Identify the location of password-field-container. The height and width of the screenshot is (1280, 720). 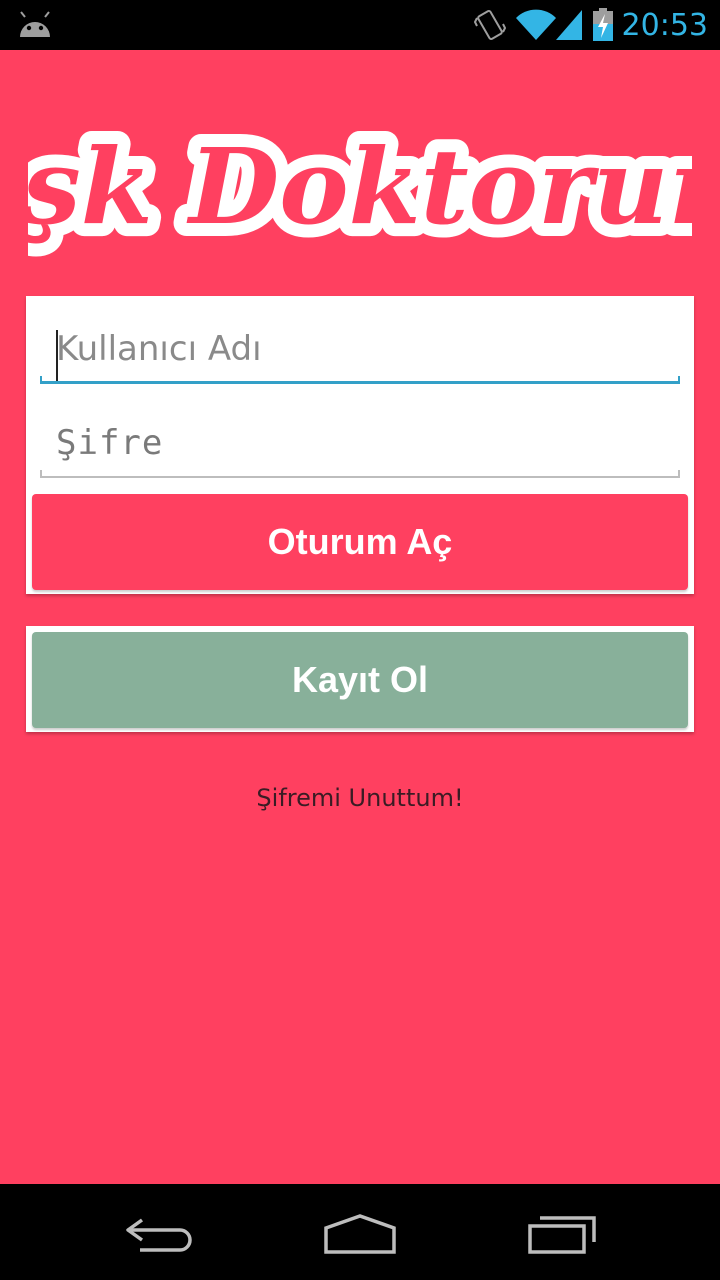
(360, 443).